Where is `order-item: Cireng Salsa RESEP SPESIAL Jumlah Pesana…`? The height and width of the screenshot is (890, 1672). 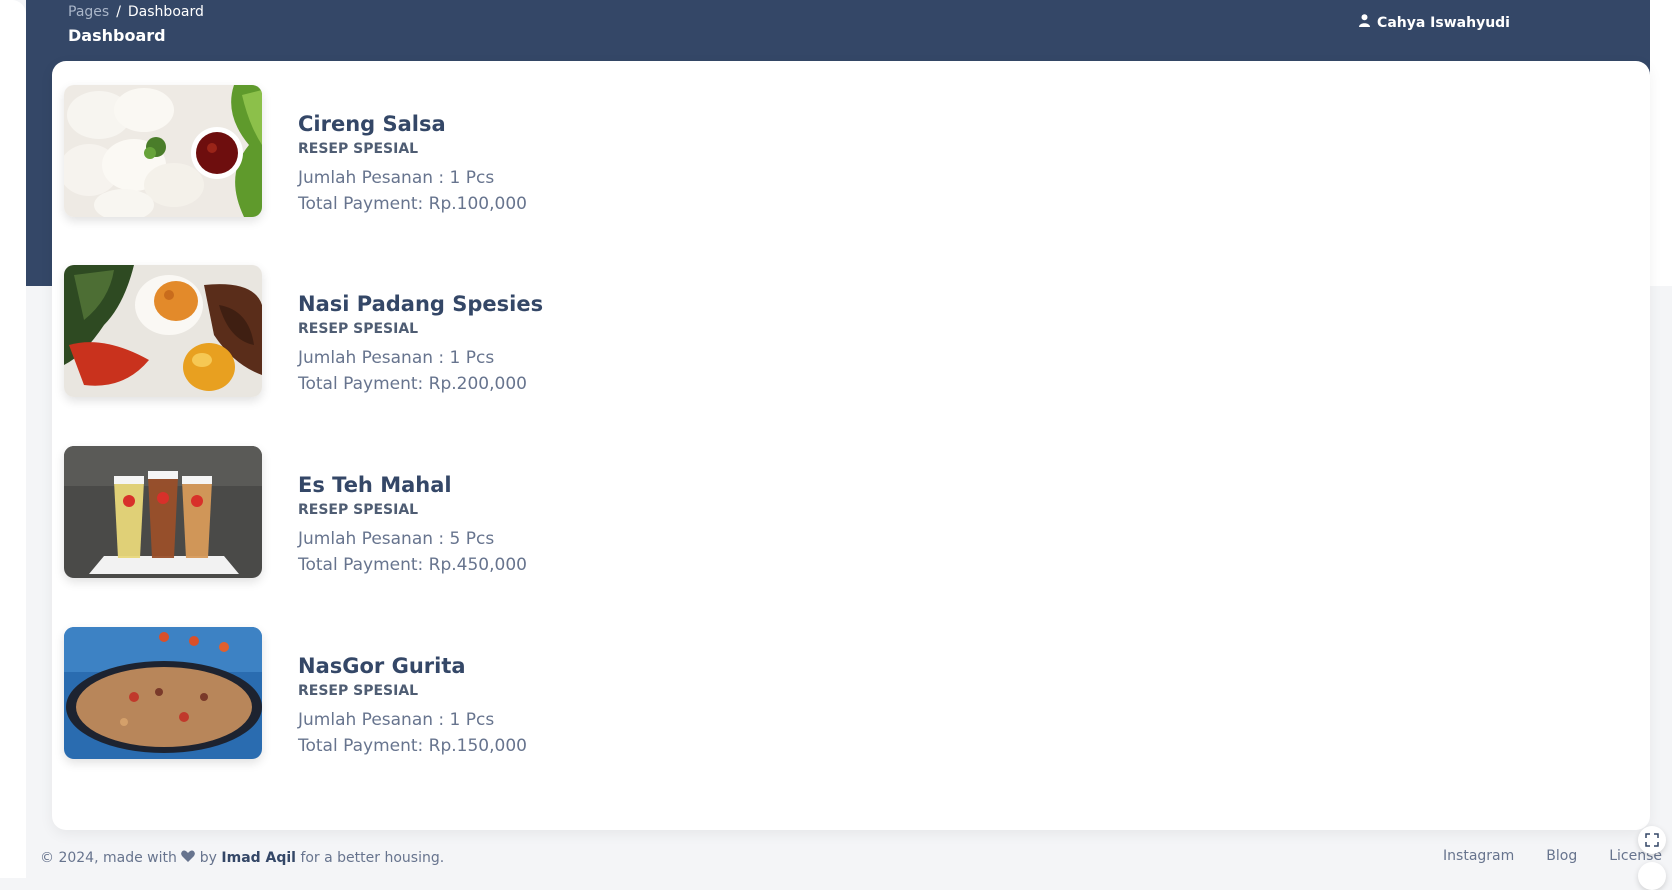 order-item: Cireng Salsa RESEP SPESIAL Jumlah Pesana… is located at coordinates (464, 151).